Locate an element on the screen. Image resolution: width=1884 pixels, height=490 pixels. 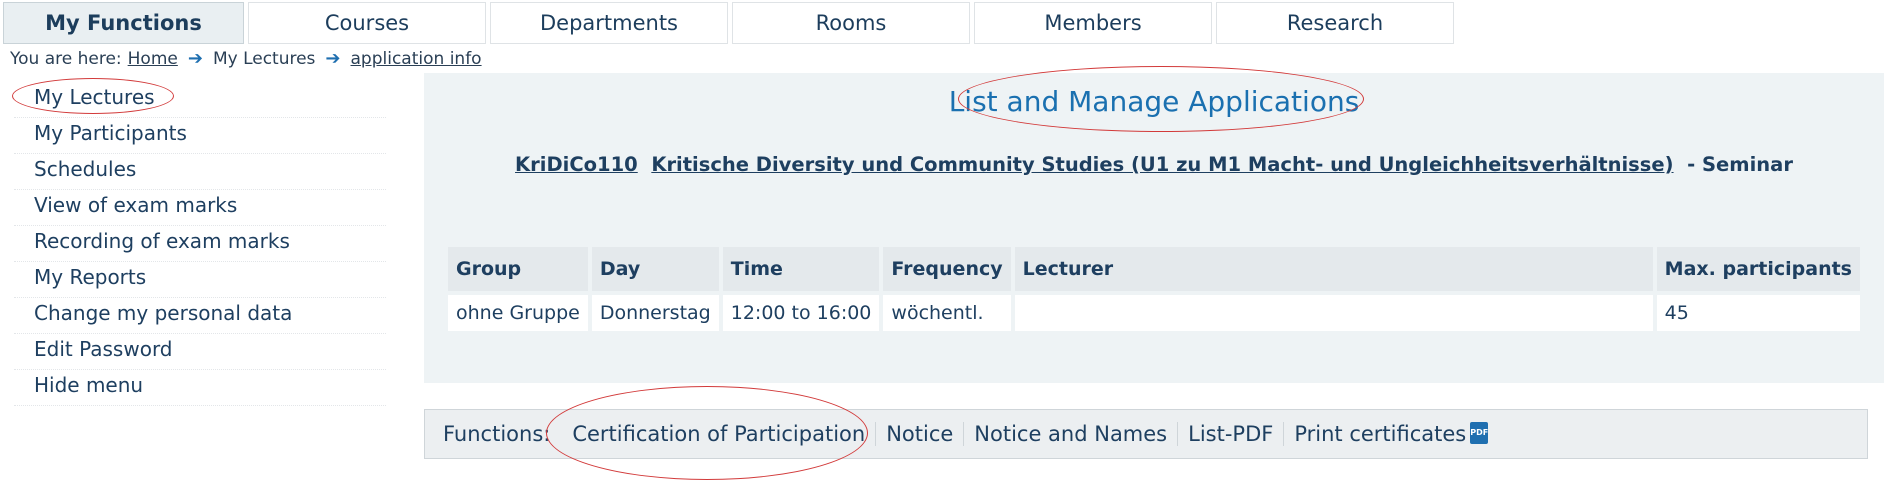
print-certificates-link: Print certificates PDF is located at coordinates (1391, 434).